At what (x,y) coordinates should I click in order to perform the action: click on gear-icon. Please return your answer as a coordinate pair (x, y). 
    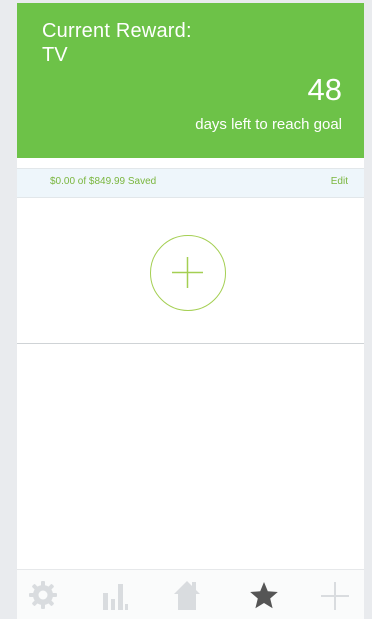
    Looking at the image, I should click on (43, 595).